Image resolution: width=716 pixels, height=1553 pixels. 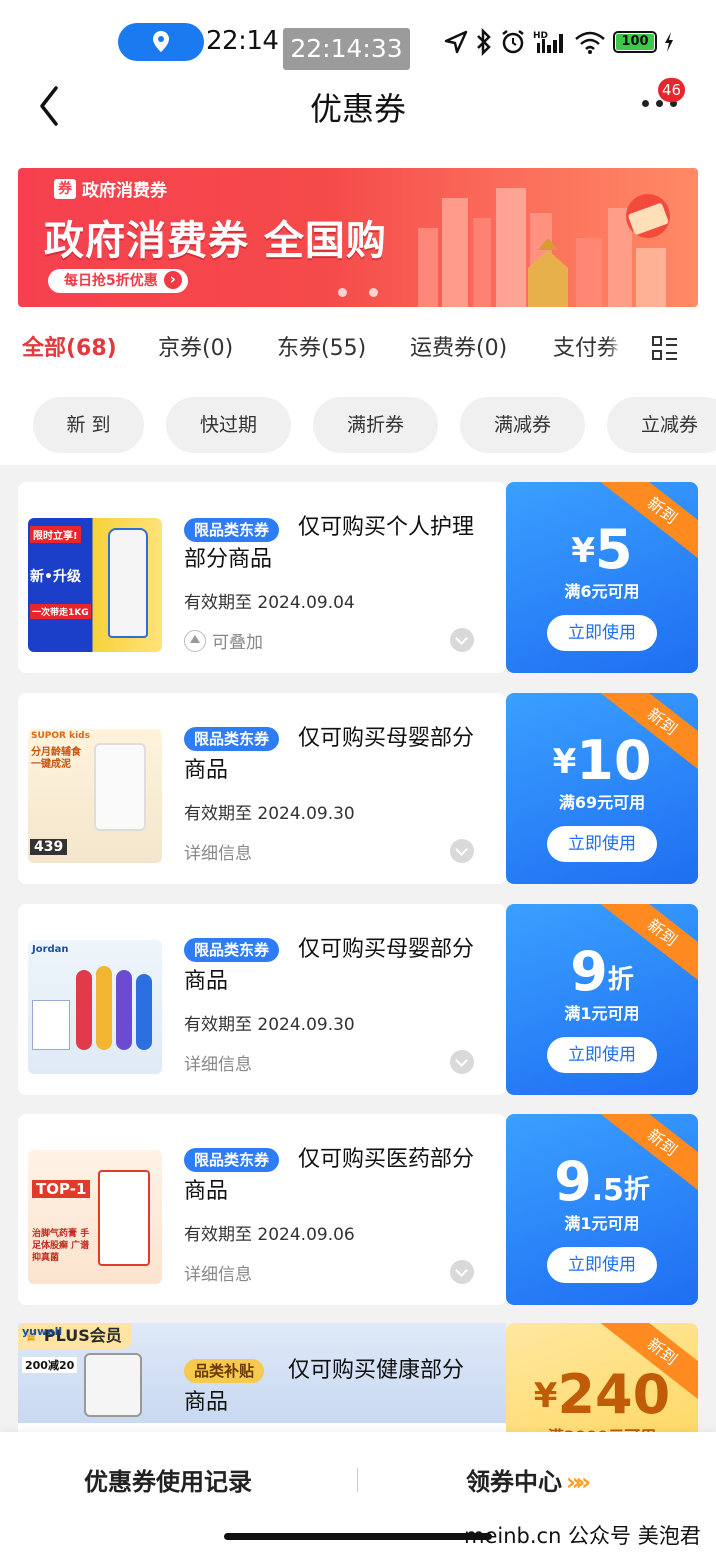 What do you see at coordinates (661, 425) in the screenshot?
I see `filter-instant-reduce: 立减券` at bounding box center [661, 425].